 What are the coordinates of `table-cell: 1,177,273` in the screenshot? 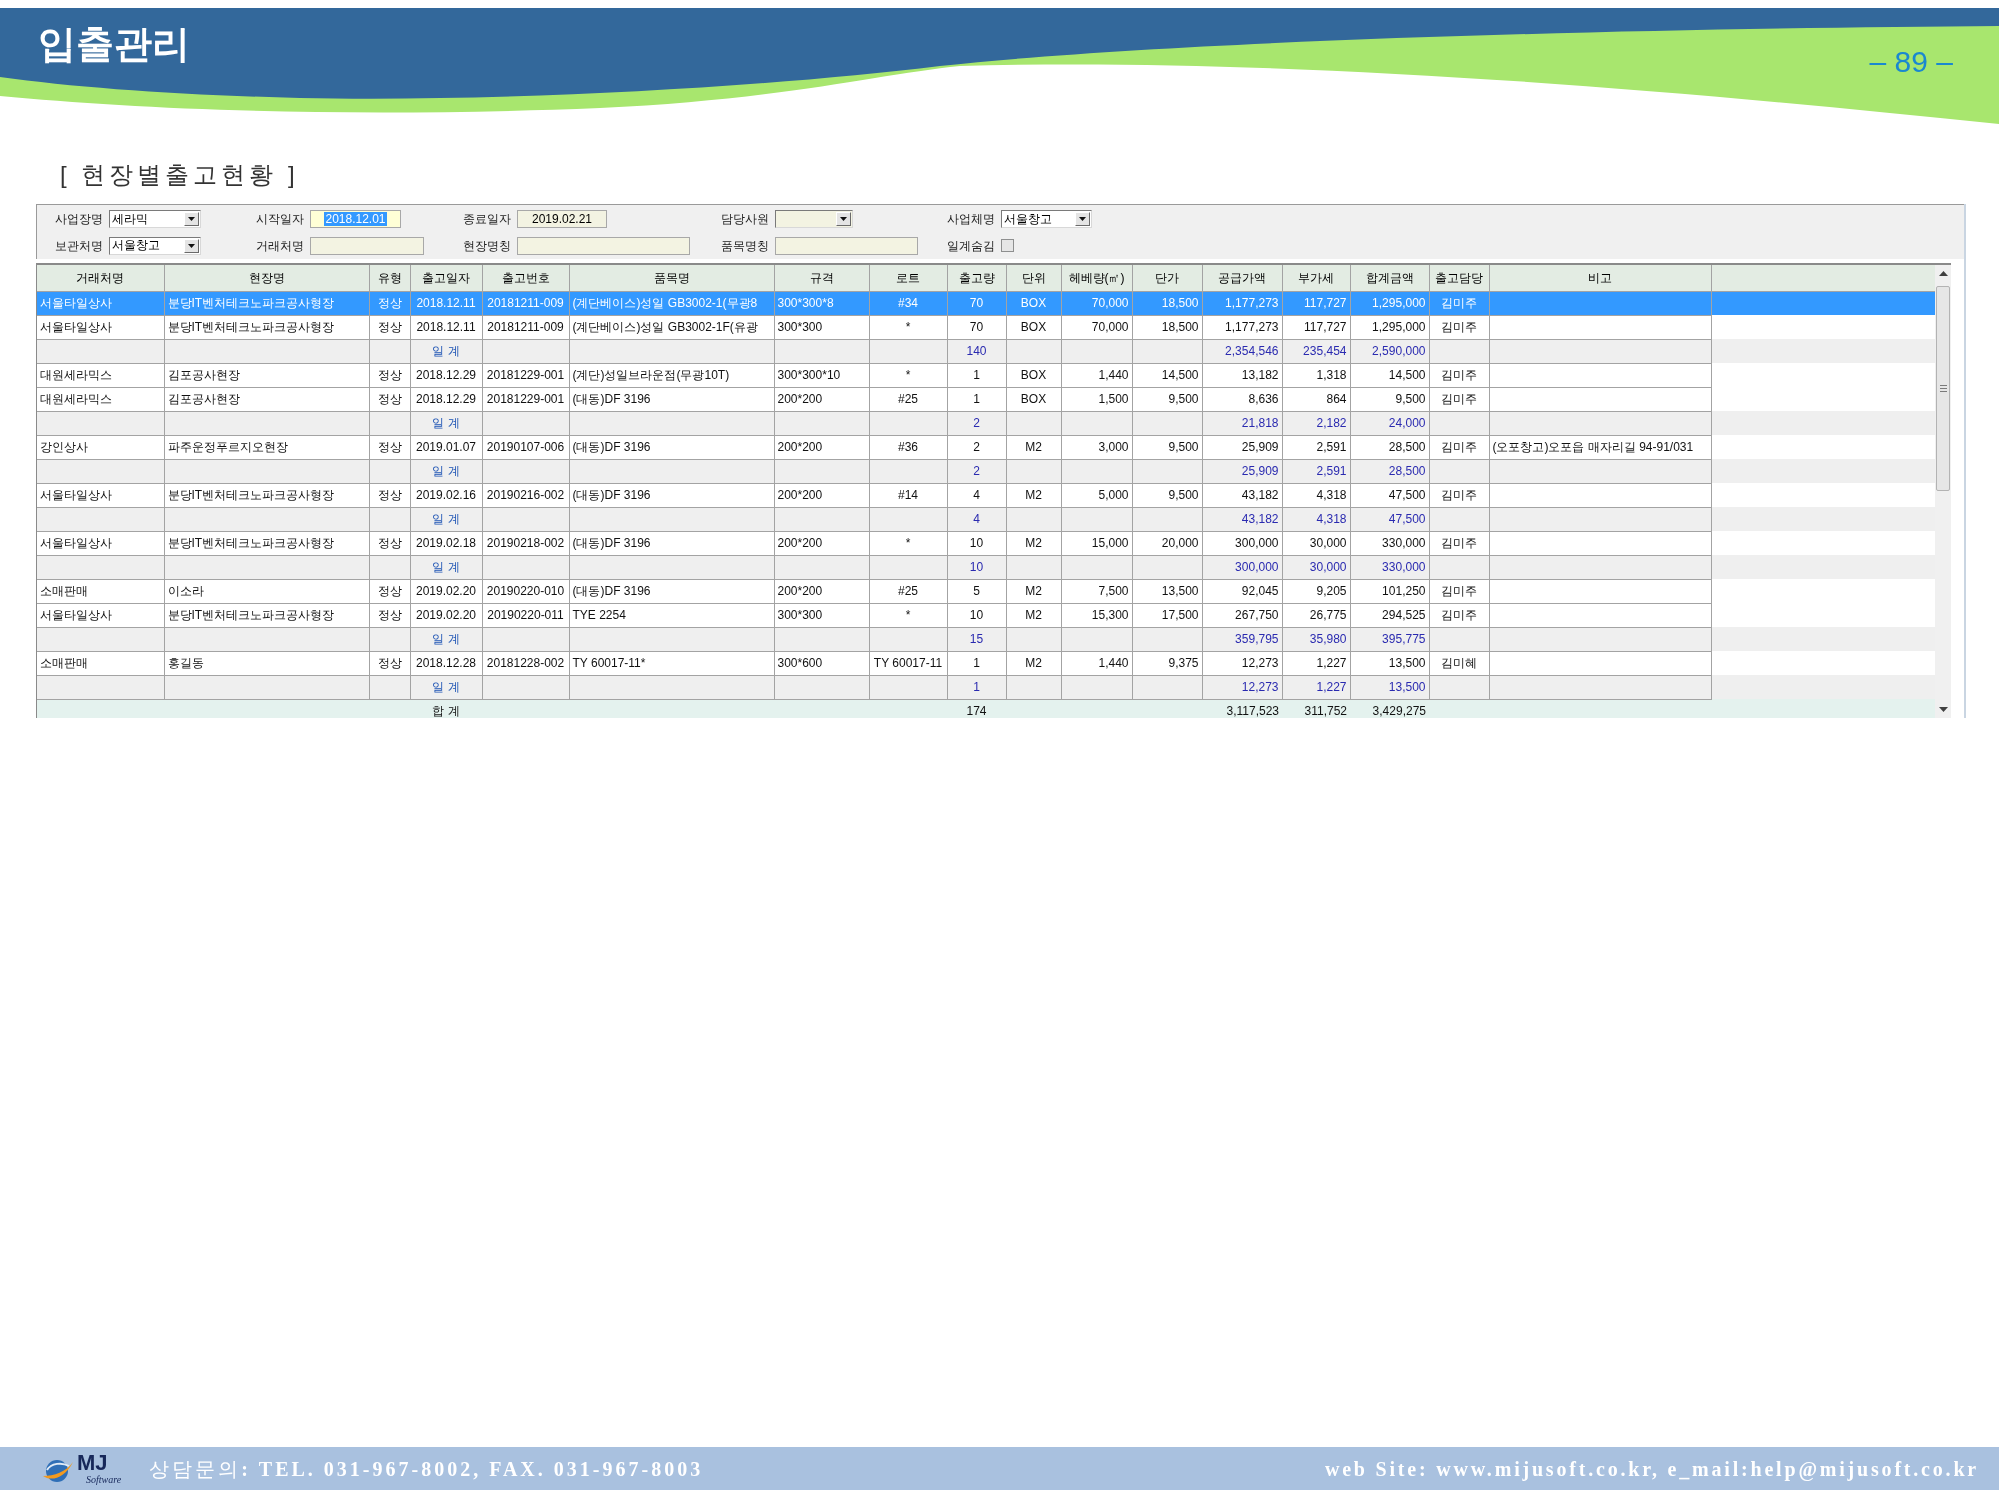 It's located at (1242, 327).